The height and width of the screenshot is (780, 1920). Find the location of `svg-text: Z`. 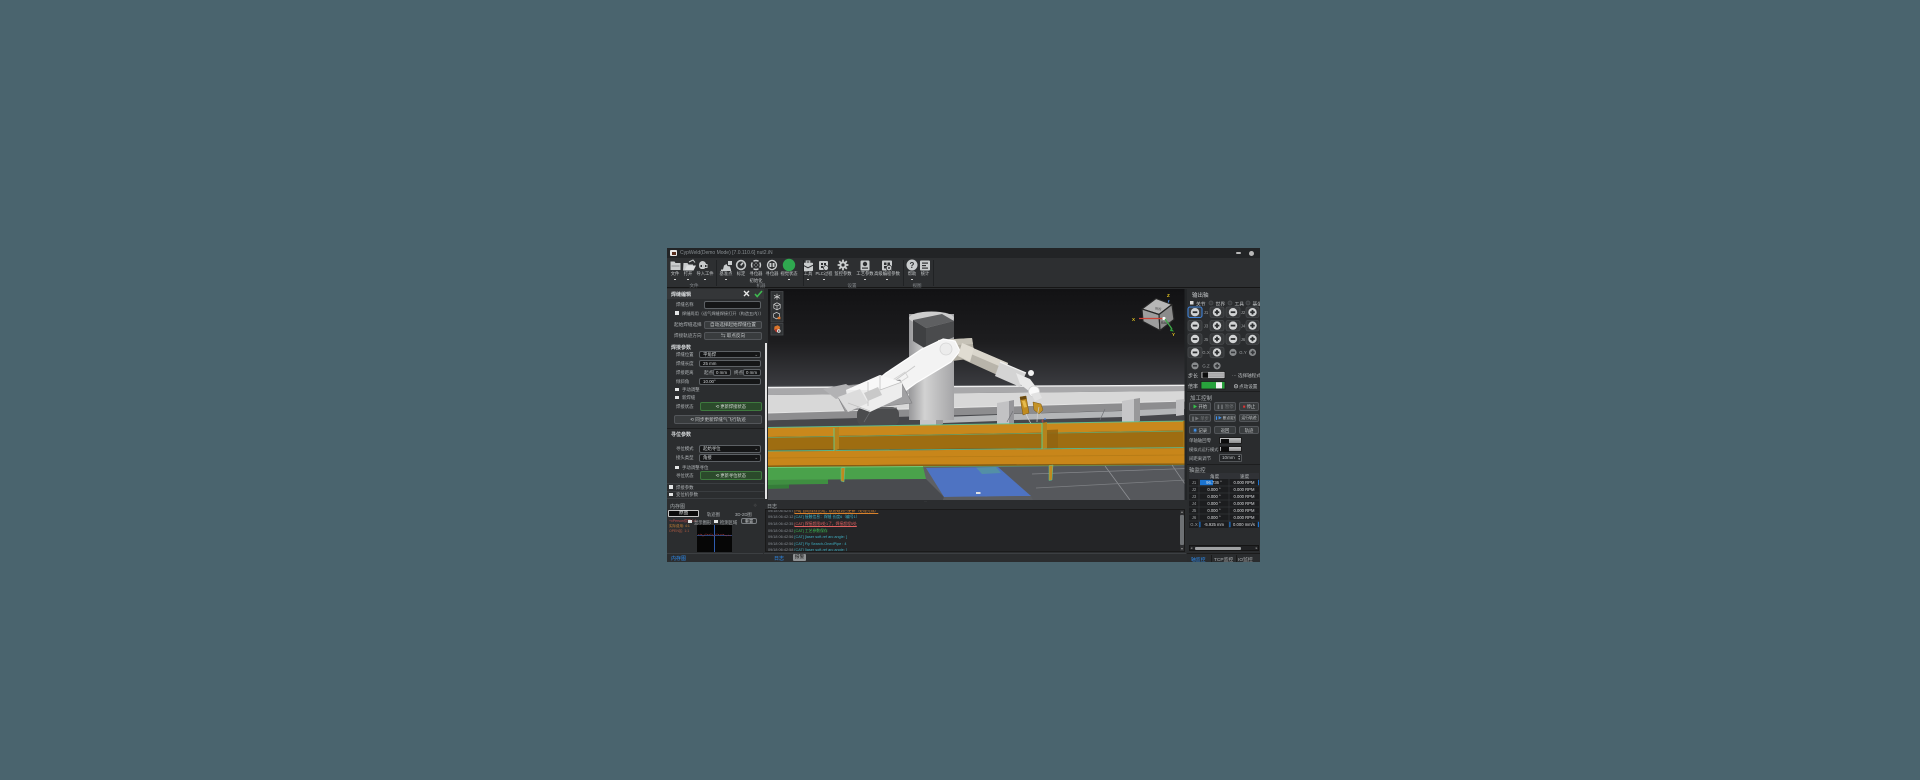

svg-text: Z is located at coordinates (1168, 295).